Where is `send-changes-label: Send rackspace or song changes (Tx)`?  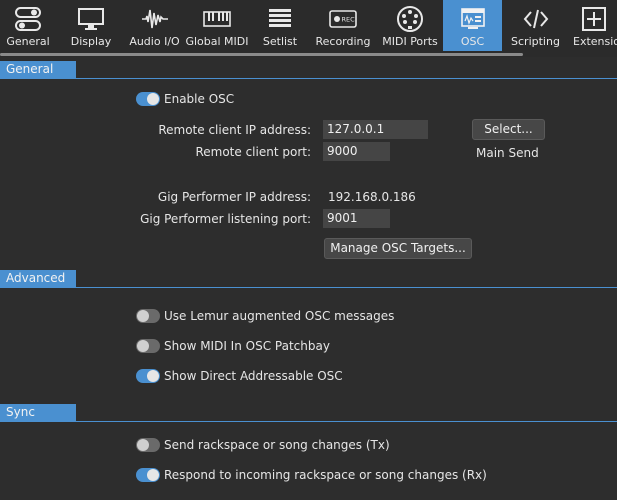 send-changes-label: Send rackspace or song changes (Tx) is located at coordinates (277, 445).